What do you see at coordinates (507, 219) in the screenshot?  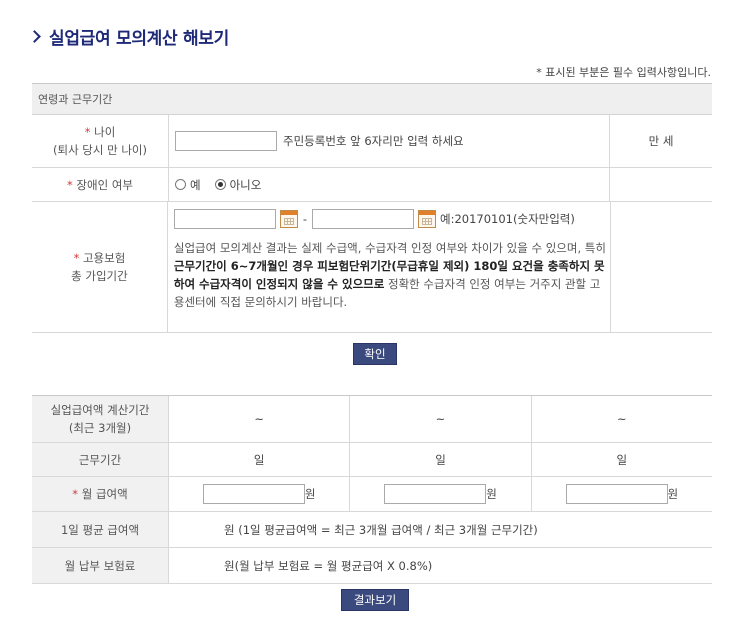 I see `date-format-hint: 예:20170101(숫자만입력)` at bounding box center [507, 219].